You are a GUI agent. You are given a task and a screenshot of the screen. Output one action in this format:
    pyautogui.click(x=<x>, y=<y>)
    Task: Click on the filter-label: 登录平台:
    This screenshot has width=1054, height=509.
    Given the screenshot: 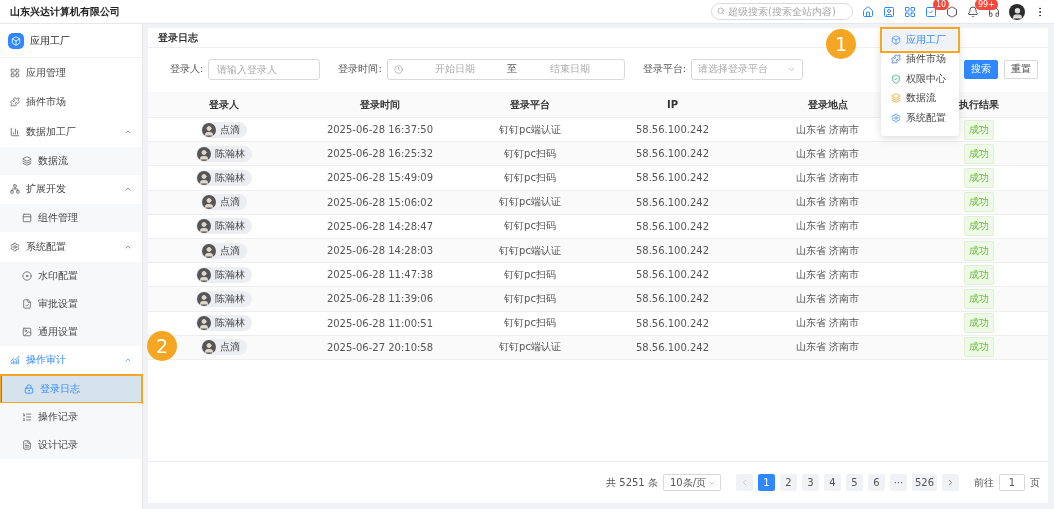 What is the action you would take?
    pyautogui.click(x=664, y=69)
    